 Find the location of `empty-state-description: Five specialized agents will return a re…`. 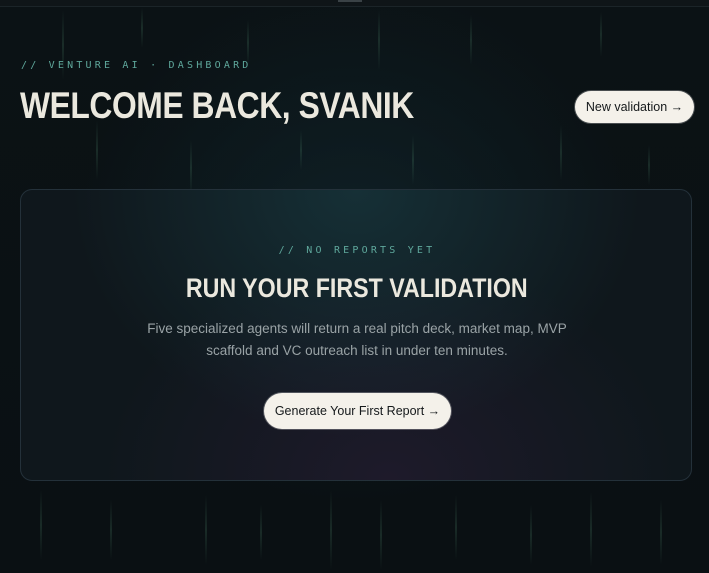

empty-state-description: Five specialized agents will return a re… is located at coordinates (357, 339).